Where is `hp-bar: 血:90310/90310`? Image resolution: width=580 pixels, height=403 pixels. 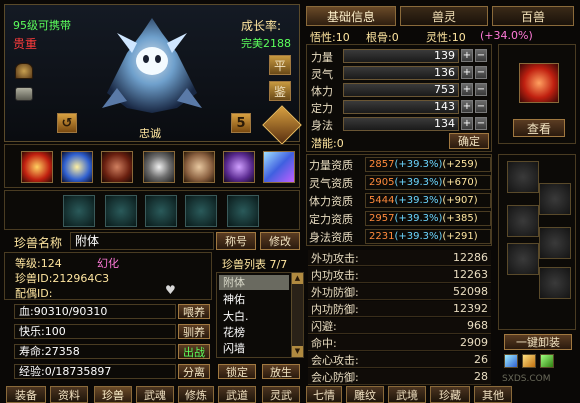 hp-bar: 血:90310/90310 is located at coordinates (95, 311).